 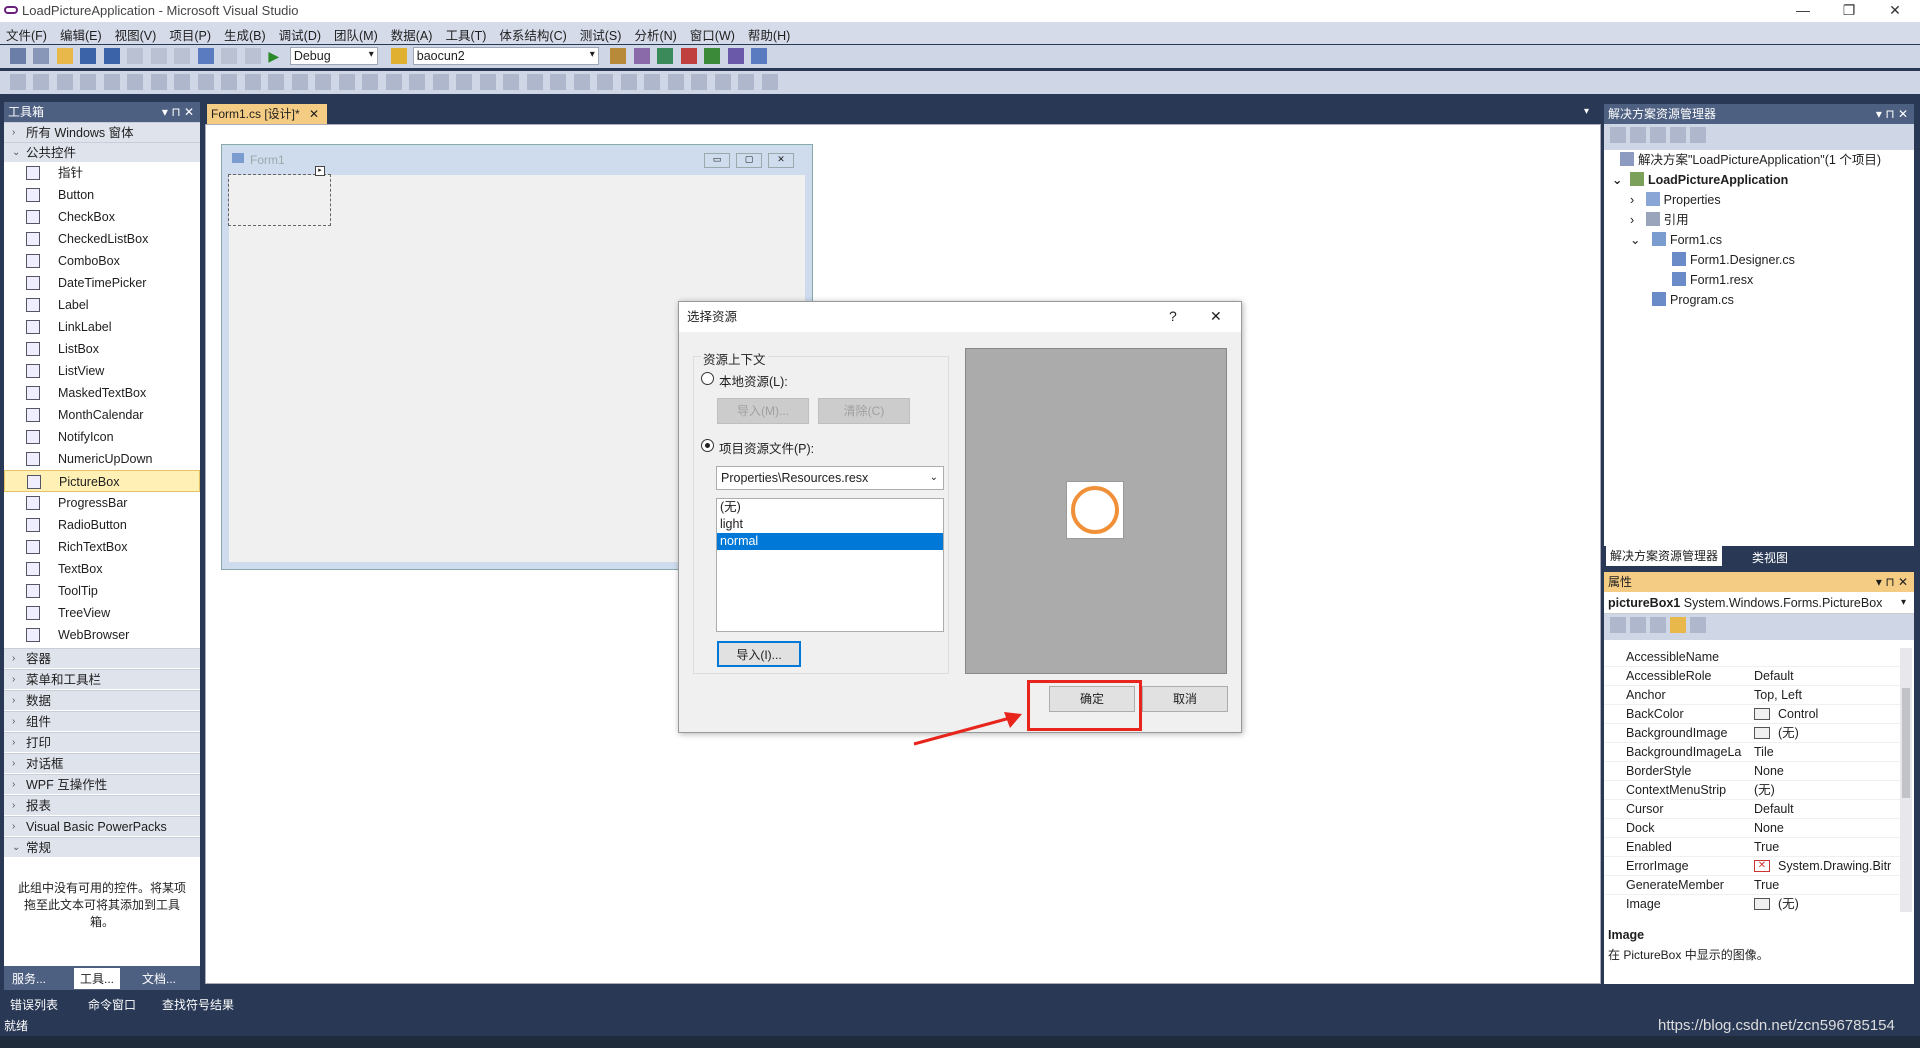 What do you see at coordinates (399, 56) in the screenshot?
I see `find-icon` at bounding box center [399, 56].